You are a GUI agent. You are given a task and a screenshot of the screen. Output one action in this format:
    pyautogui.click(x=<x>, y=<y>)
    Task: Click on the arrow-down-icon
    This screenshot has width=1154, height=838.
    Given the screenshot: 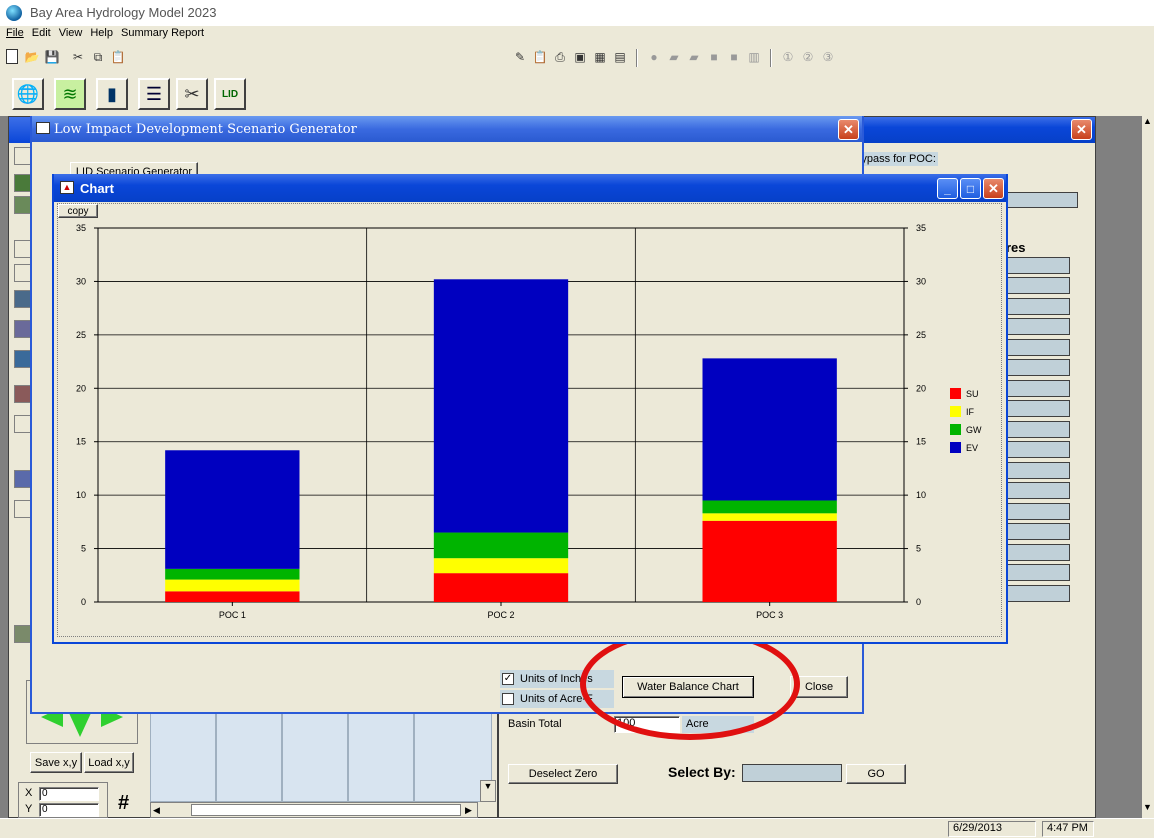 What is the action you would take?
    pyautogui.click(x=80, y=725)
    